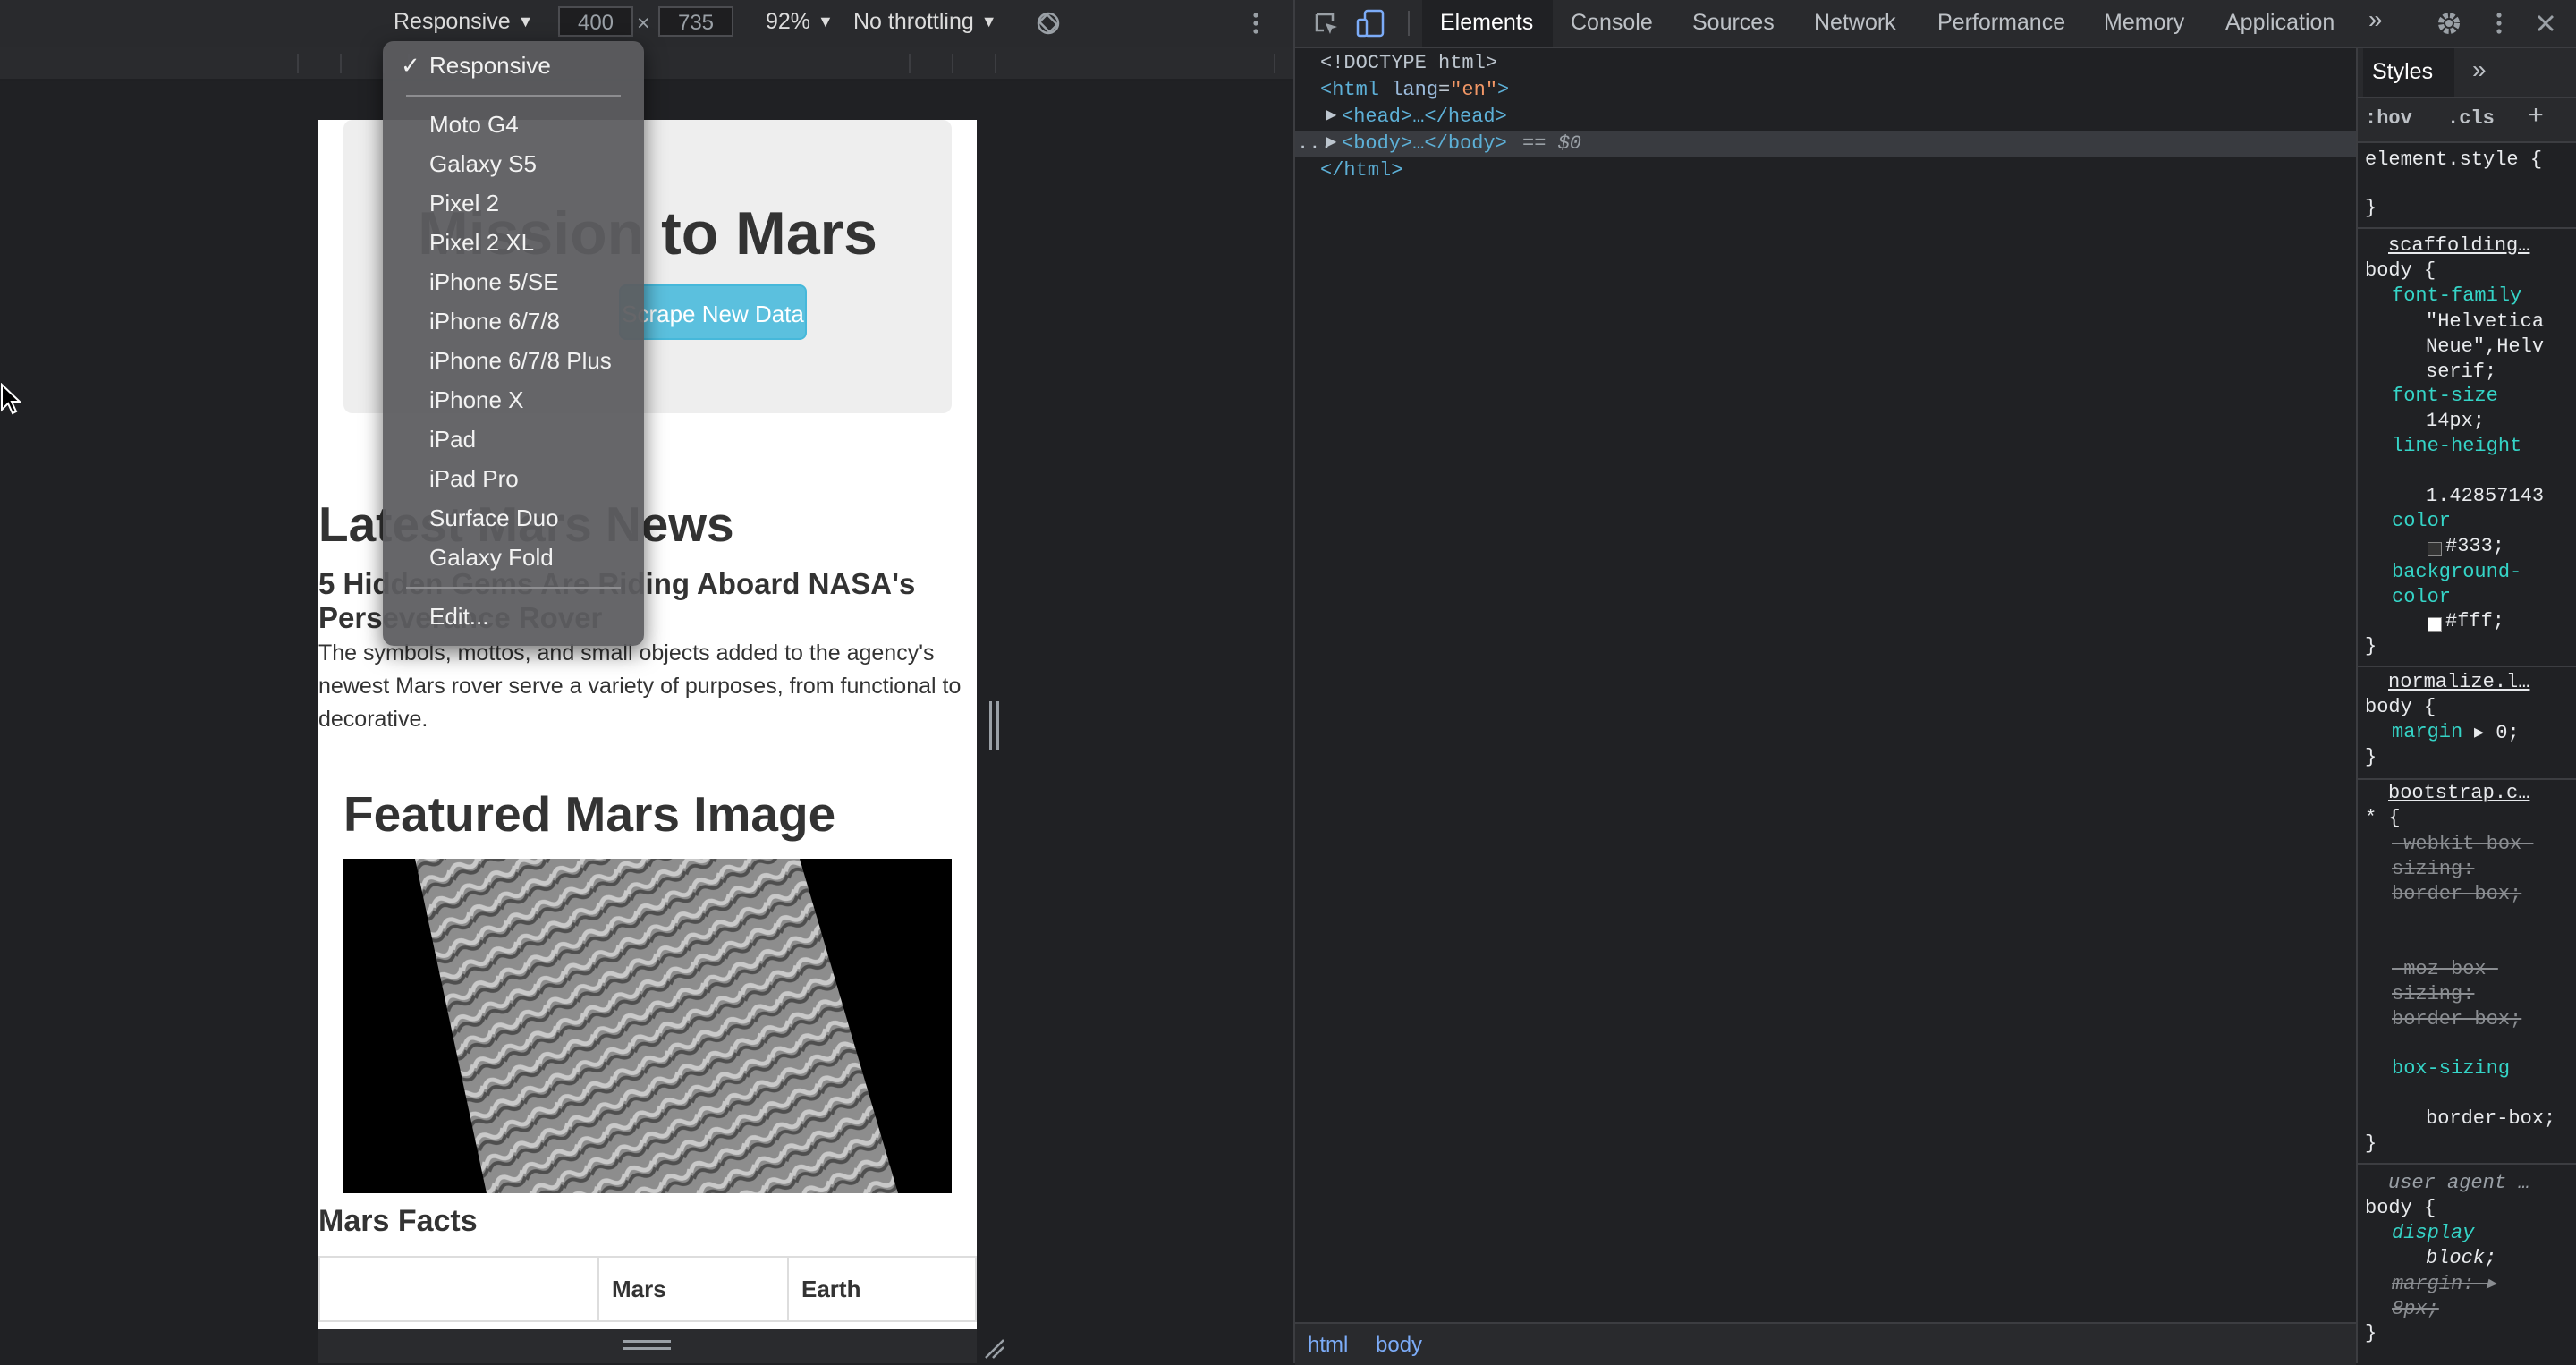 Image resolution: width=2576 pixels, height=1365 pixels. I want to click on menu-item-pixel-2-xl: Pixel 2 XL, so click(481, 243).